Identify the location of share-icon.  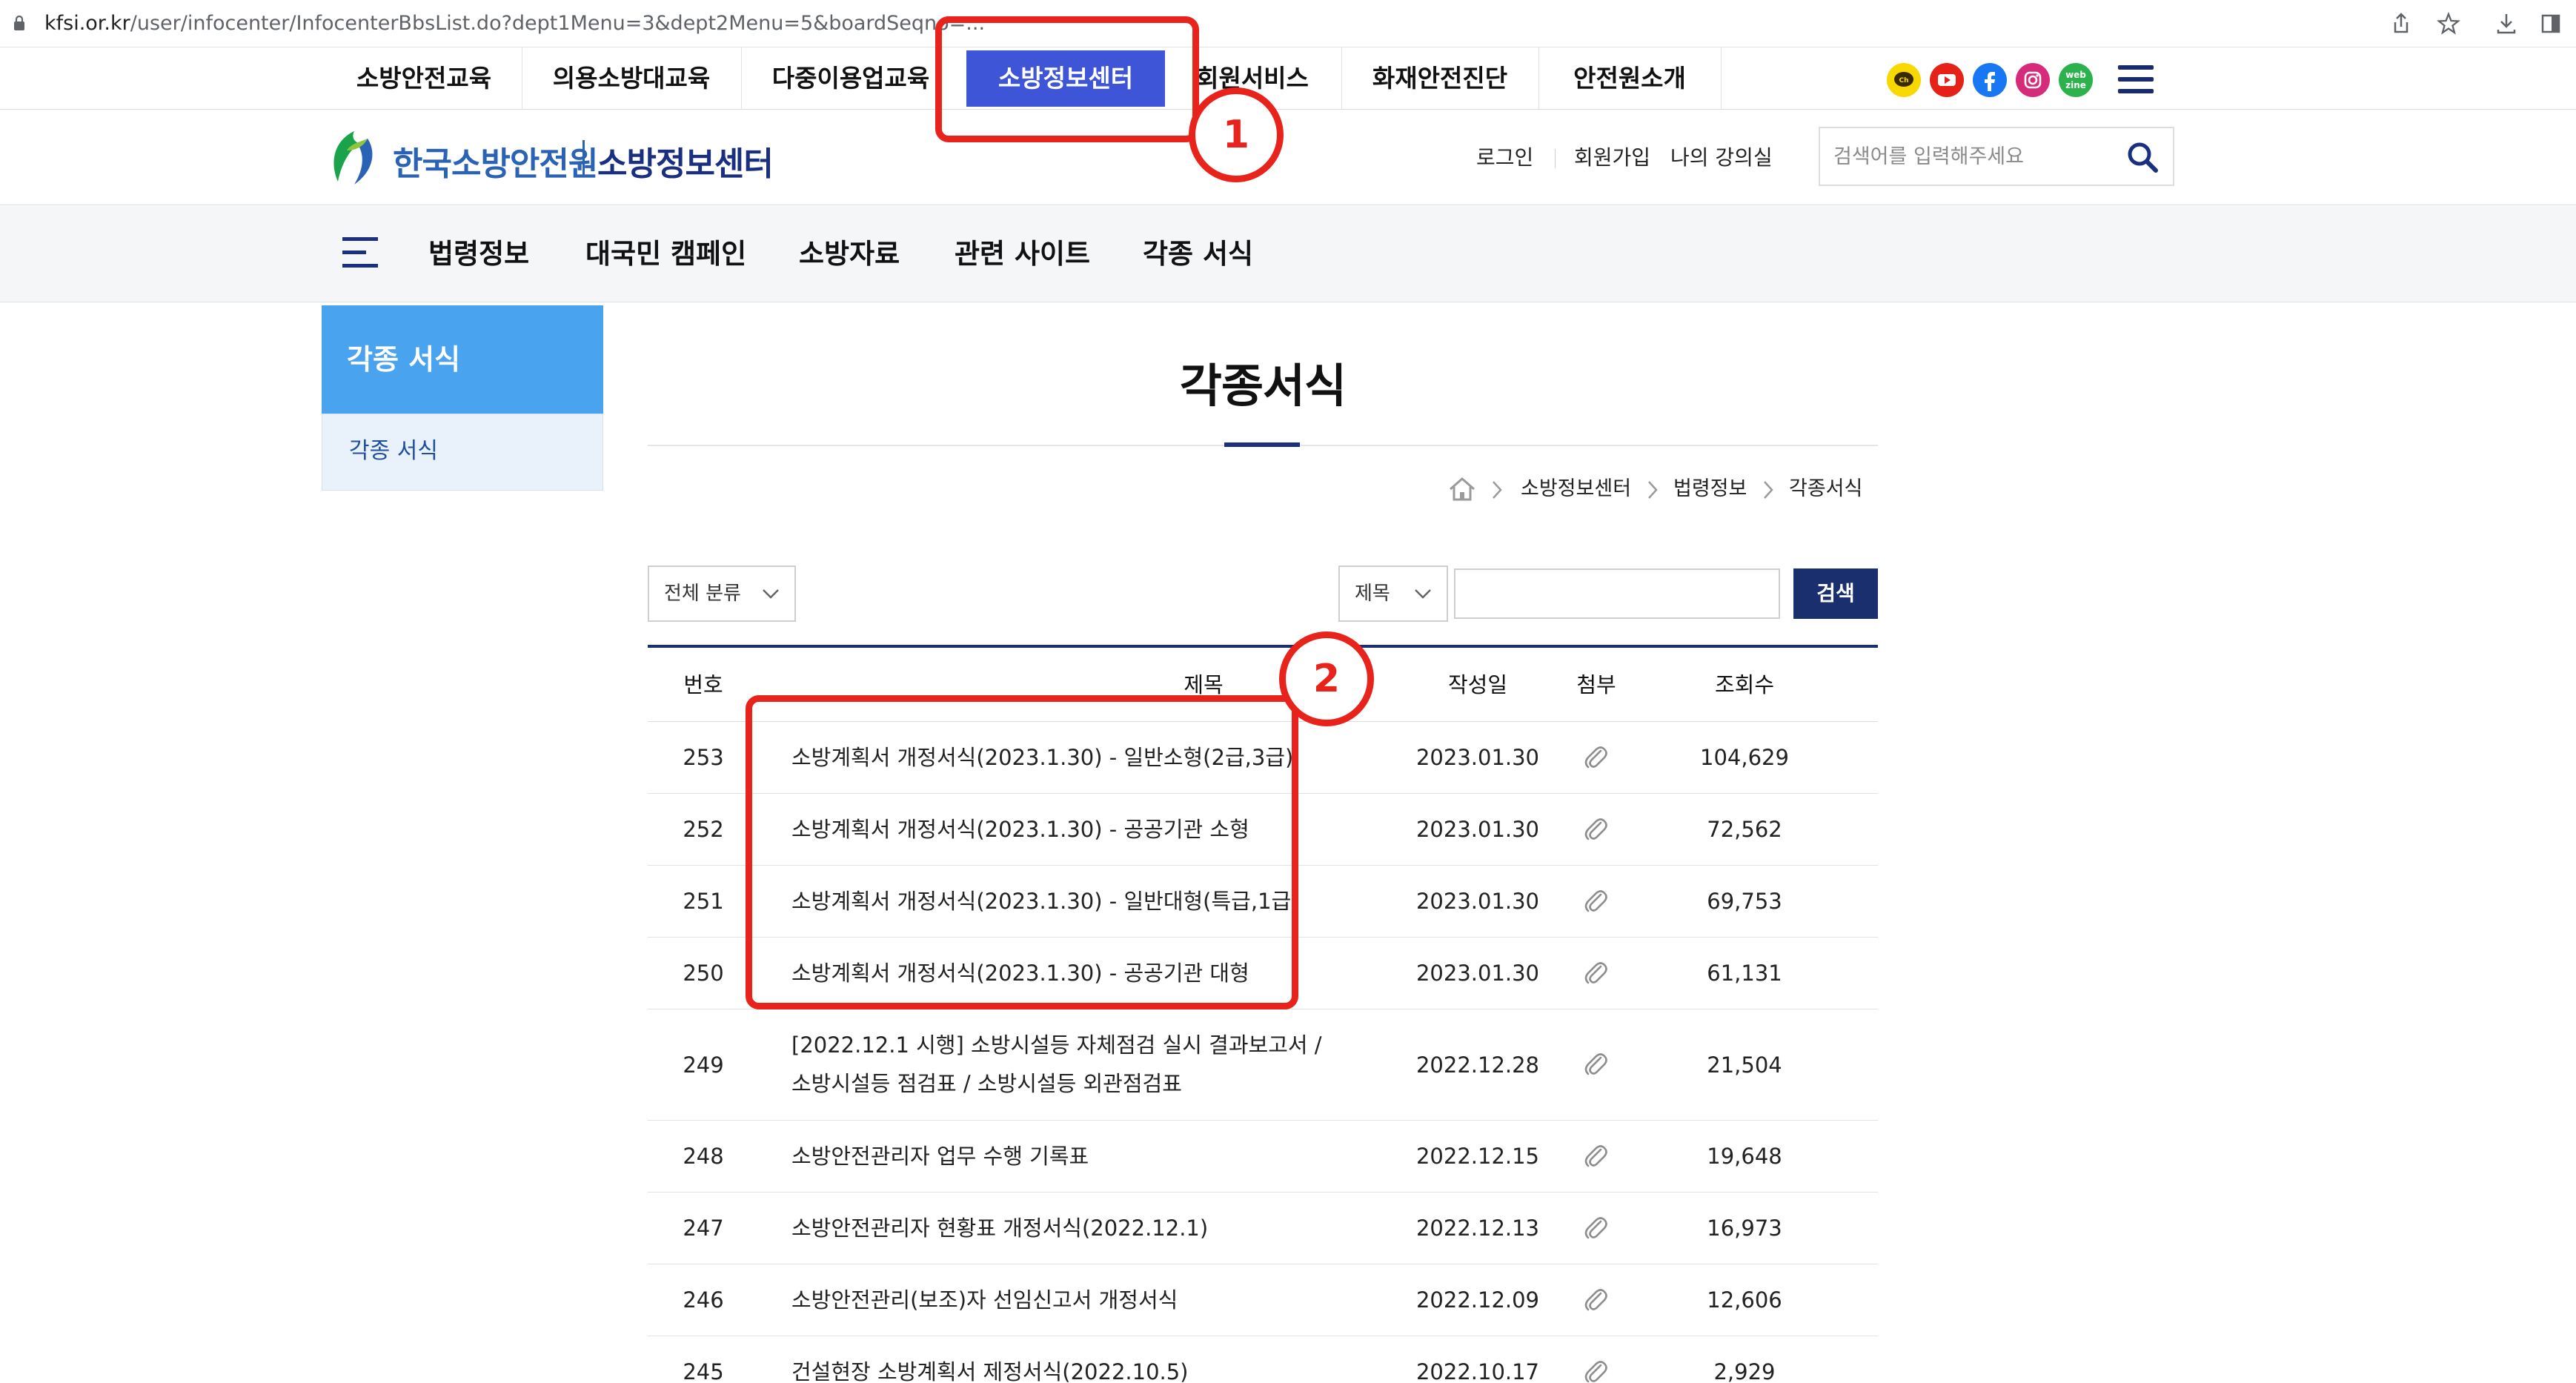
(2401, 24).